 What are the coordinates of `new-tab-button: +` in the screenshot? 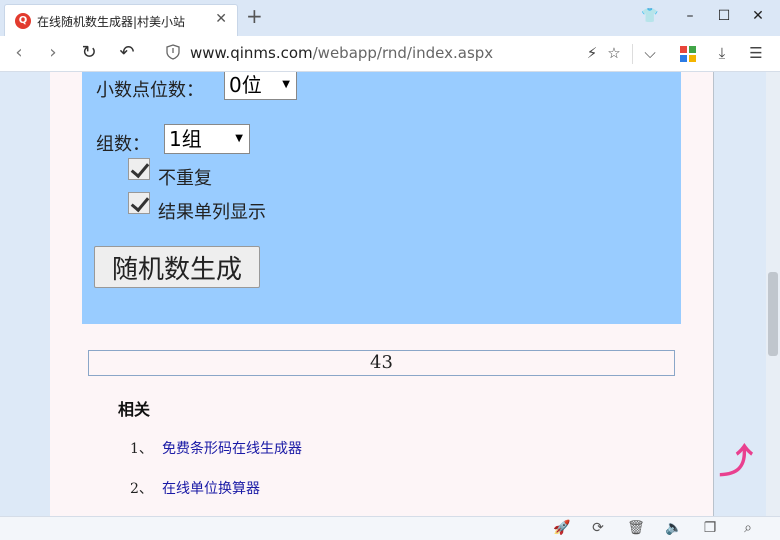 It's located at (254, 16).